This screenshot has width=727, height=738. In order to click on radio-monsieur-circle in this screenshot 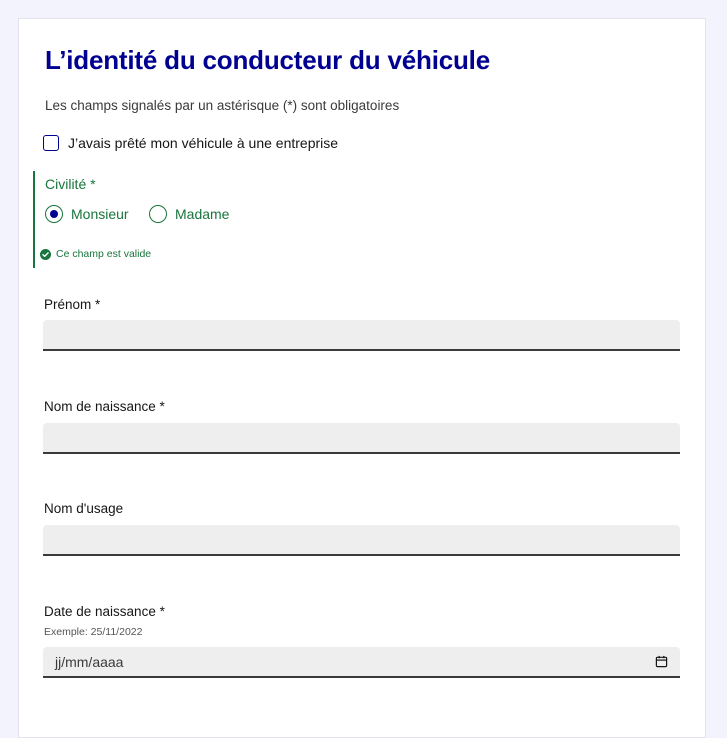, I will do `click(54, 214)`.